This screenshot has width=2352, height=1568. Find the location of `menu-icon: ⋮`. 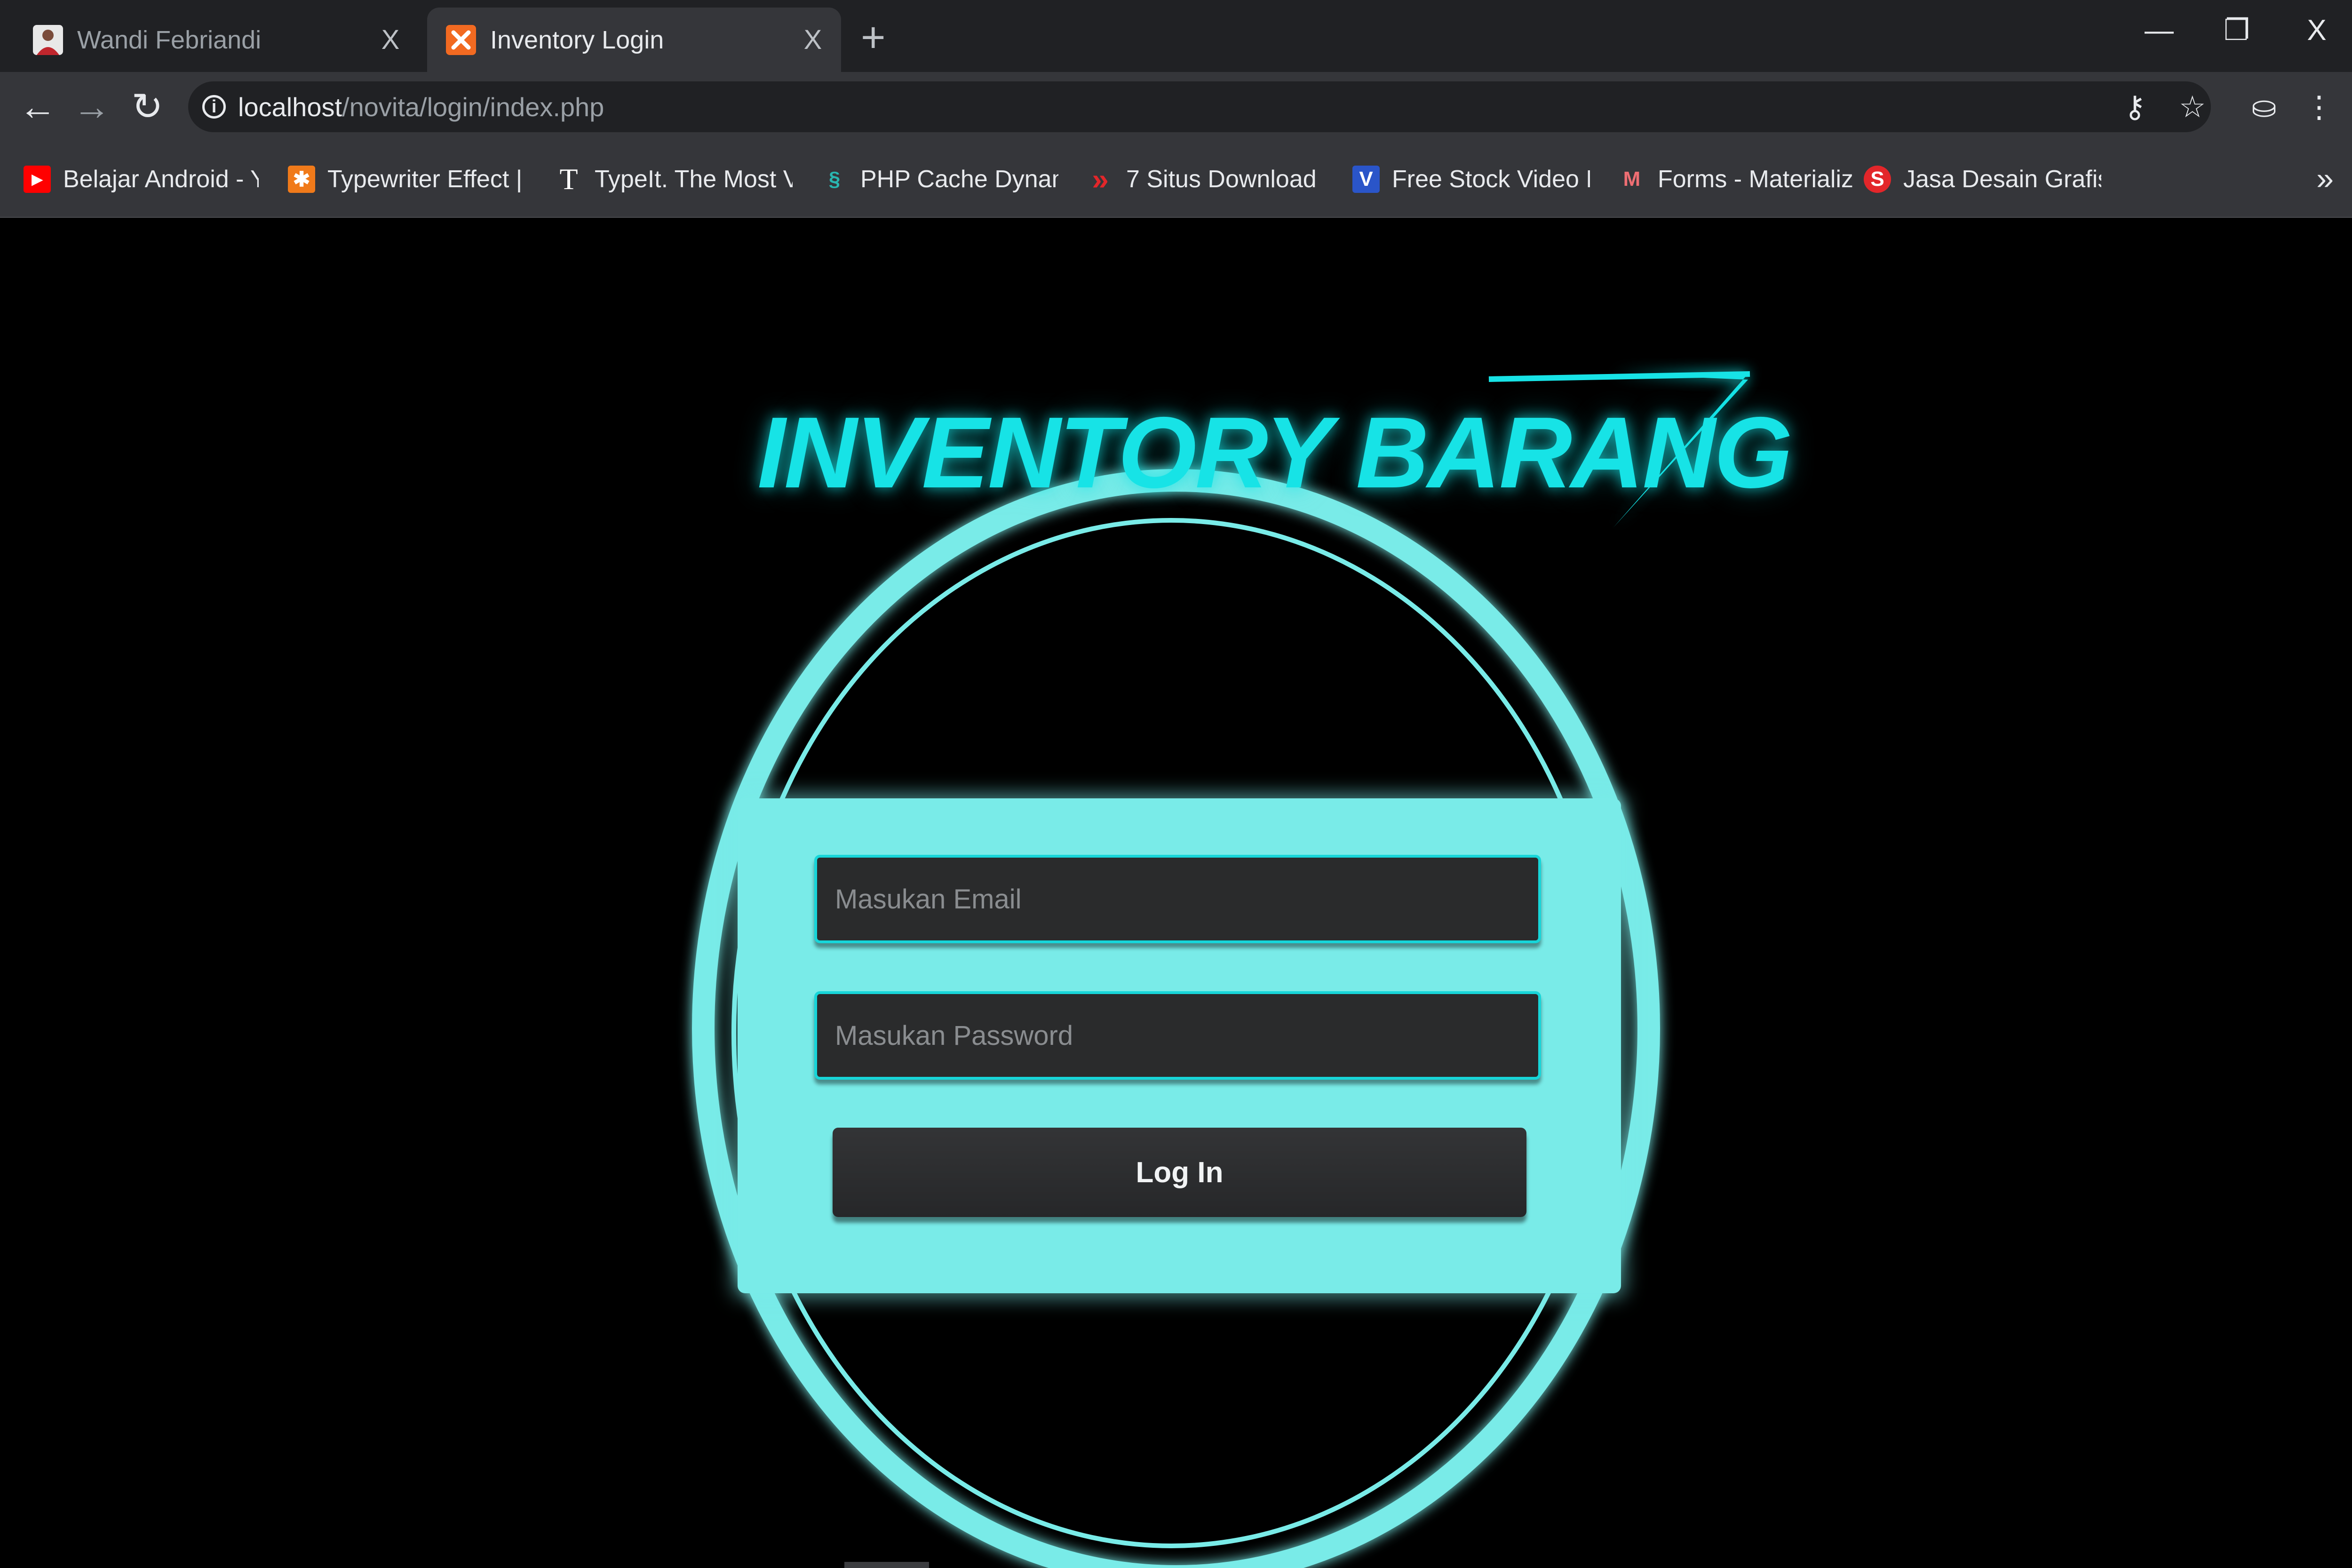

menu-icon: ⋮ is located at coordinates (2319, 106).